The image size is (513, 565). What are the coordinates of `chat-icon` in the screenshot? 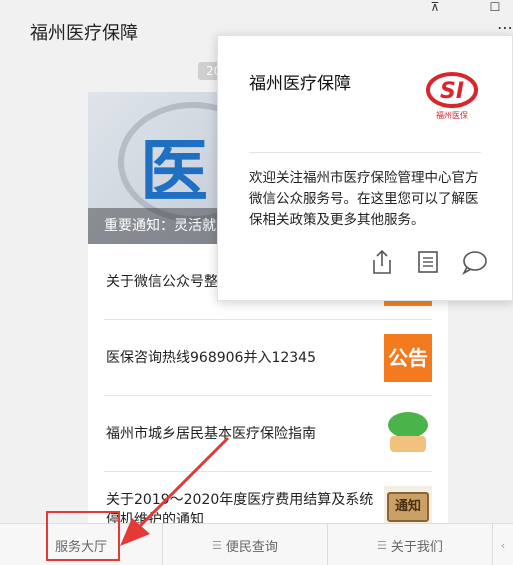 It's located at (474, 262).